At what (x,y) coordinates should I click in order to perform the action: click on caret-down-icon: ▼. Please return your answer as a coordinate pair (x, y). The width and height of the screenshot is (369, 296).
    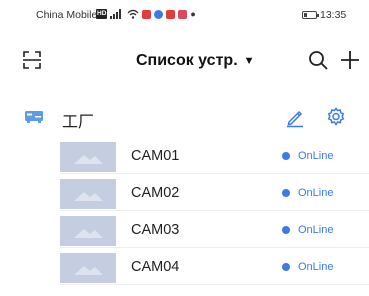
    Looking at the image, I should click on (249, 61).